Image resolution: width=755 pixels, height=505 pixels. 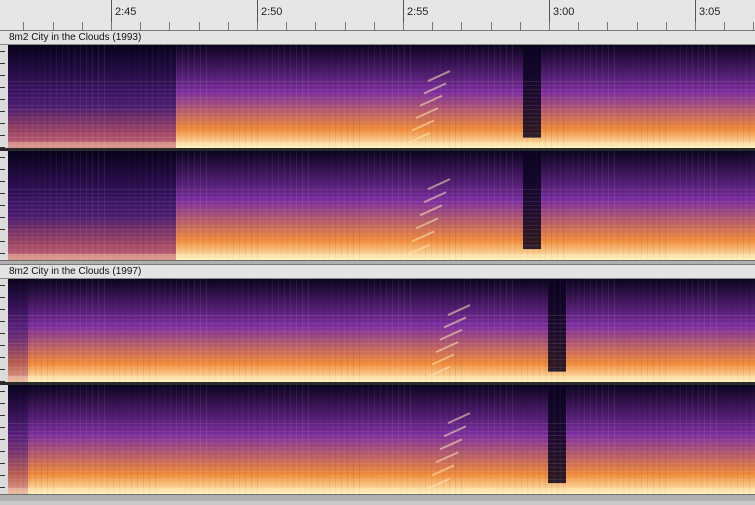 I want to click on track-header: 8m2 City in the Clouds (1993), so click(x=377, y=38).